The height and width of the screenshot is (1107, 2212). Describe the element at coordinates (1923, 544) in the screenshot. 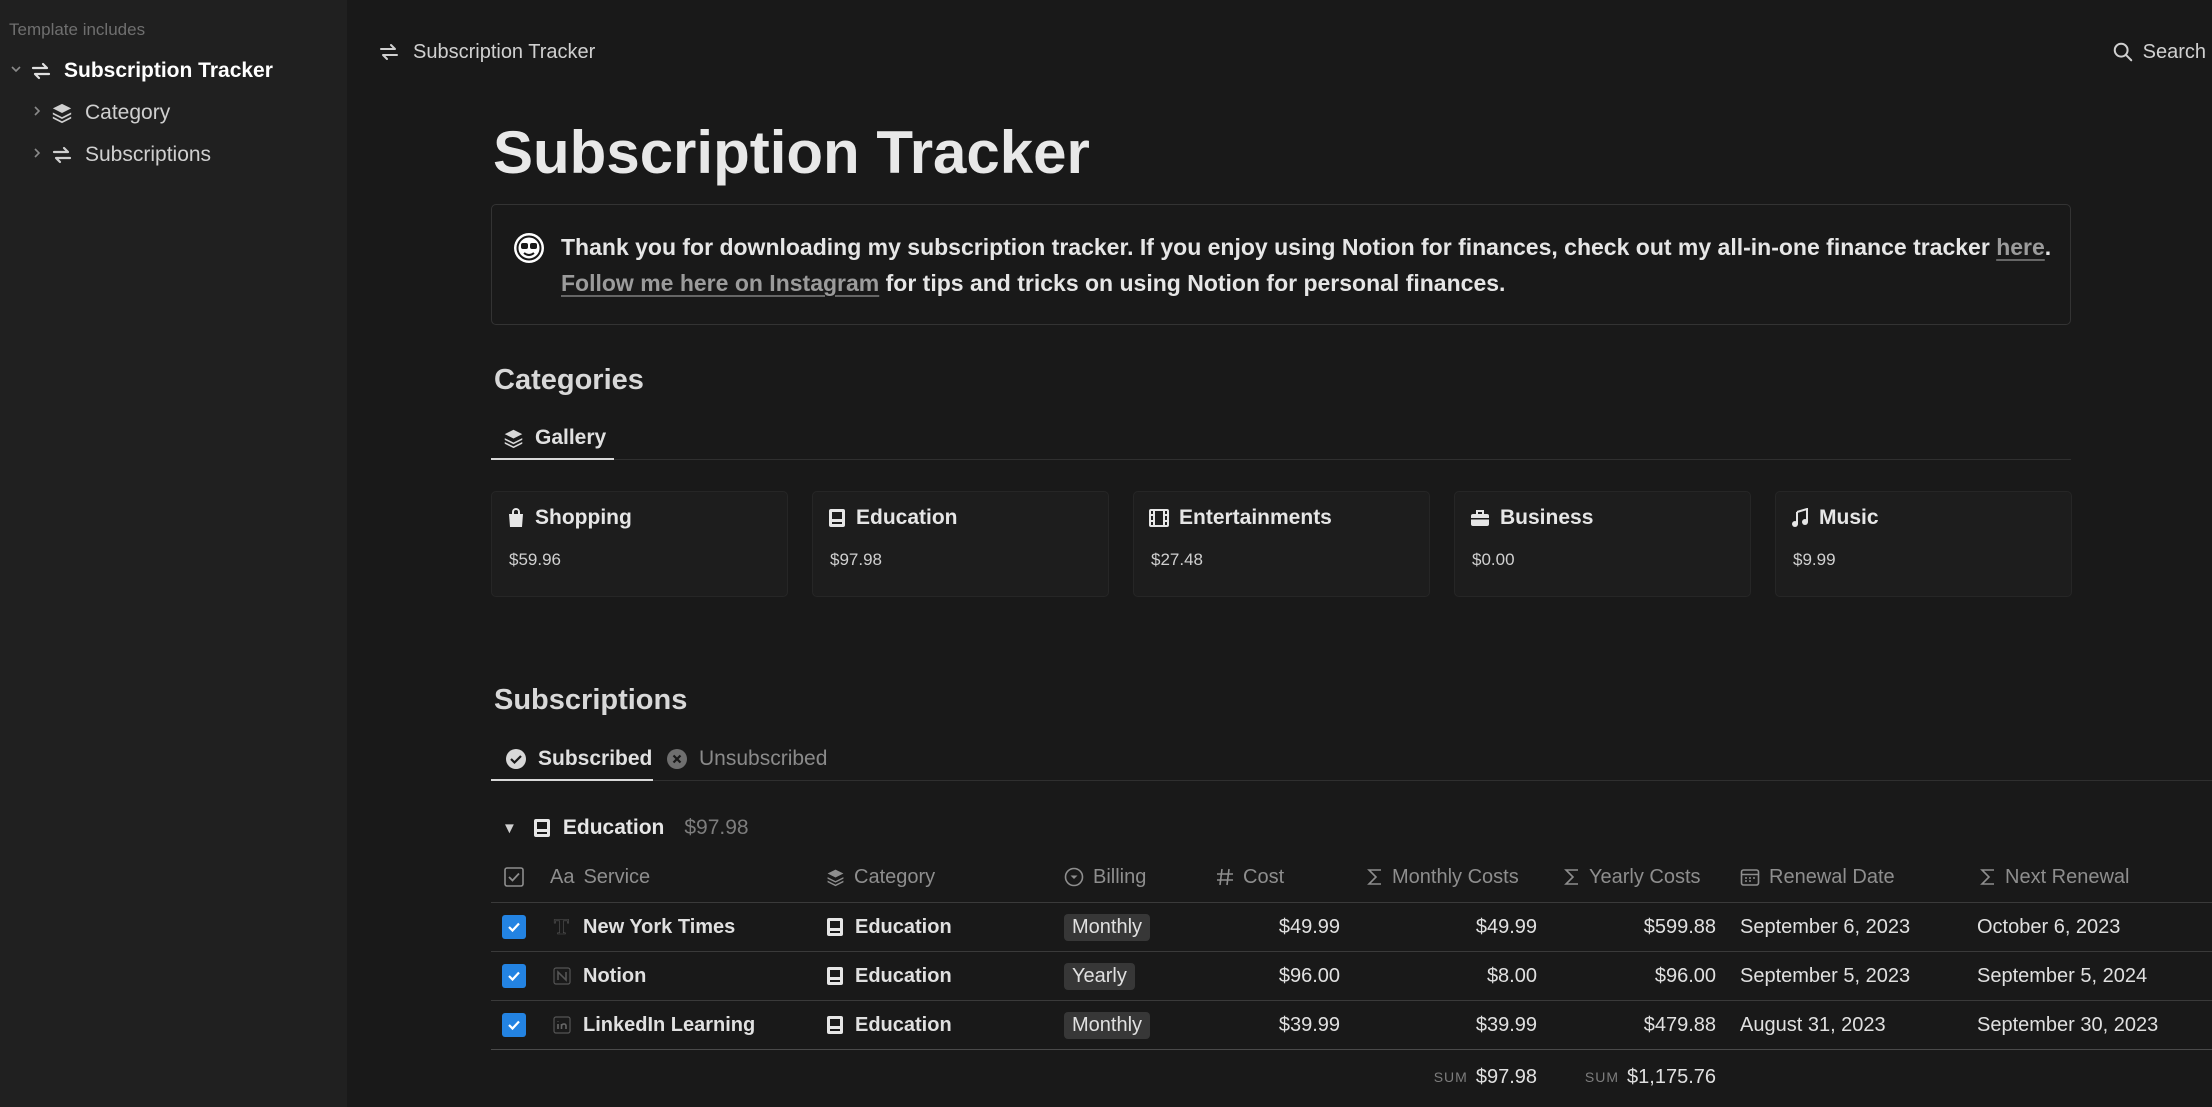

I see `category-card-music: Music $9.99` at that location.